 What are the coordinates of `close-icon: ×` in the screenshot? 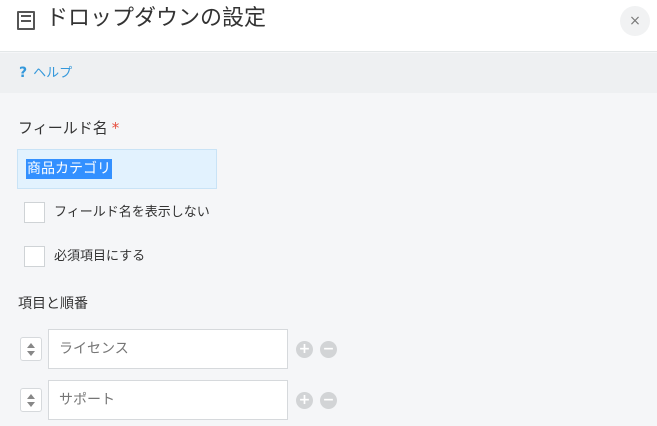 It's located at (635, 21).